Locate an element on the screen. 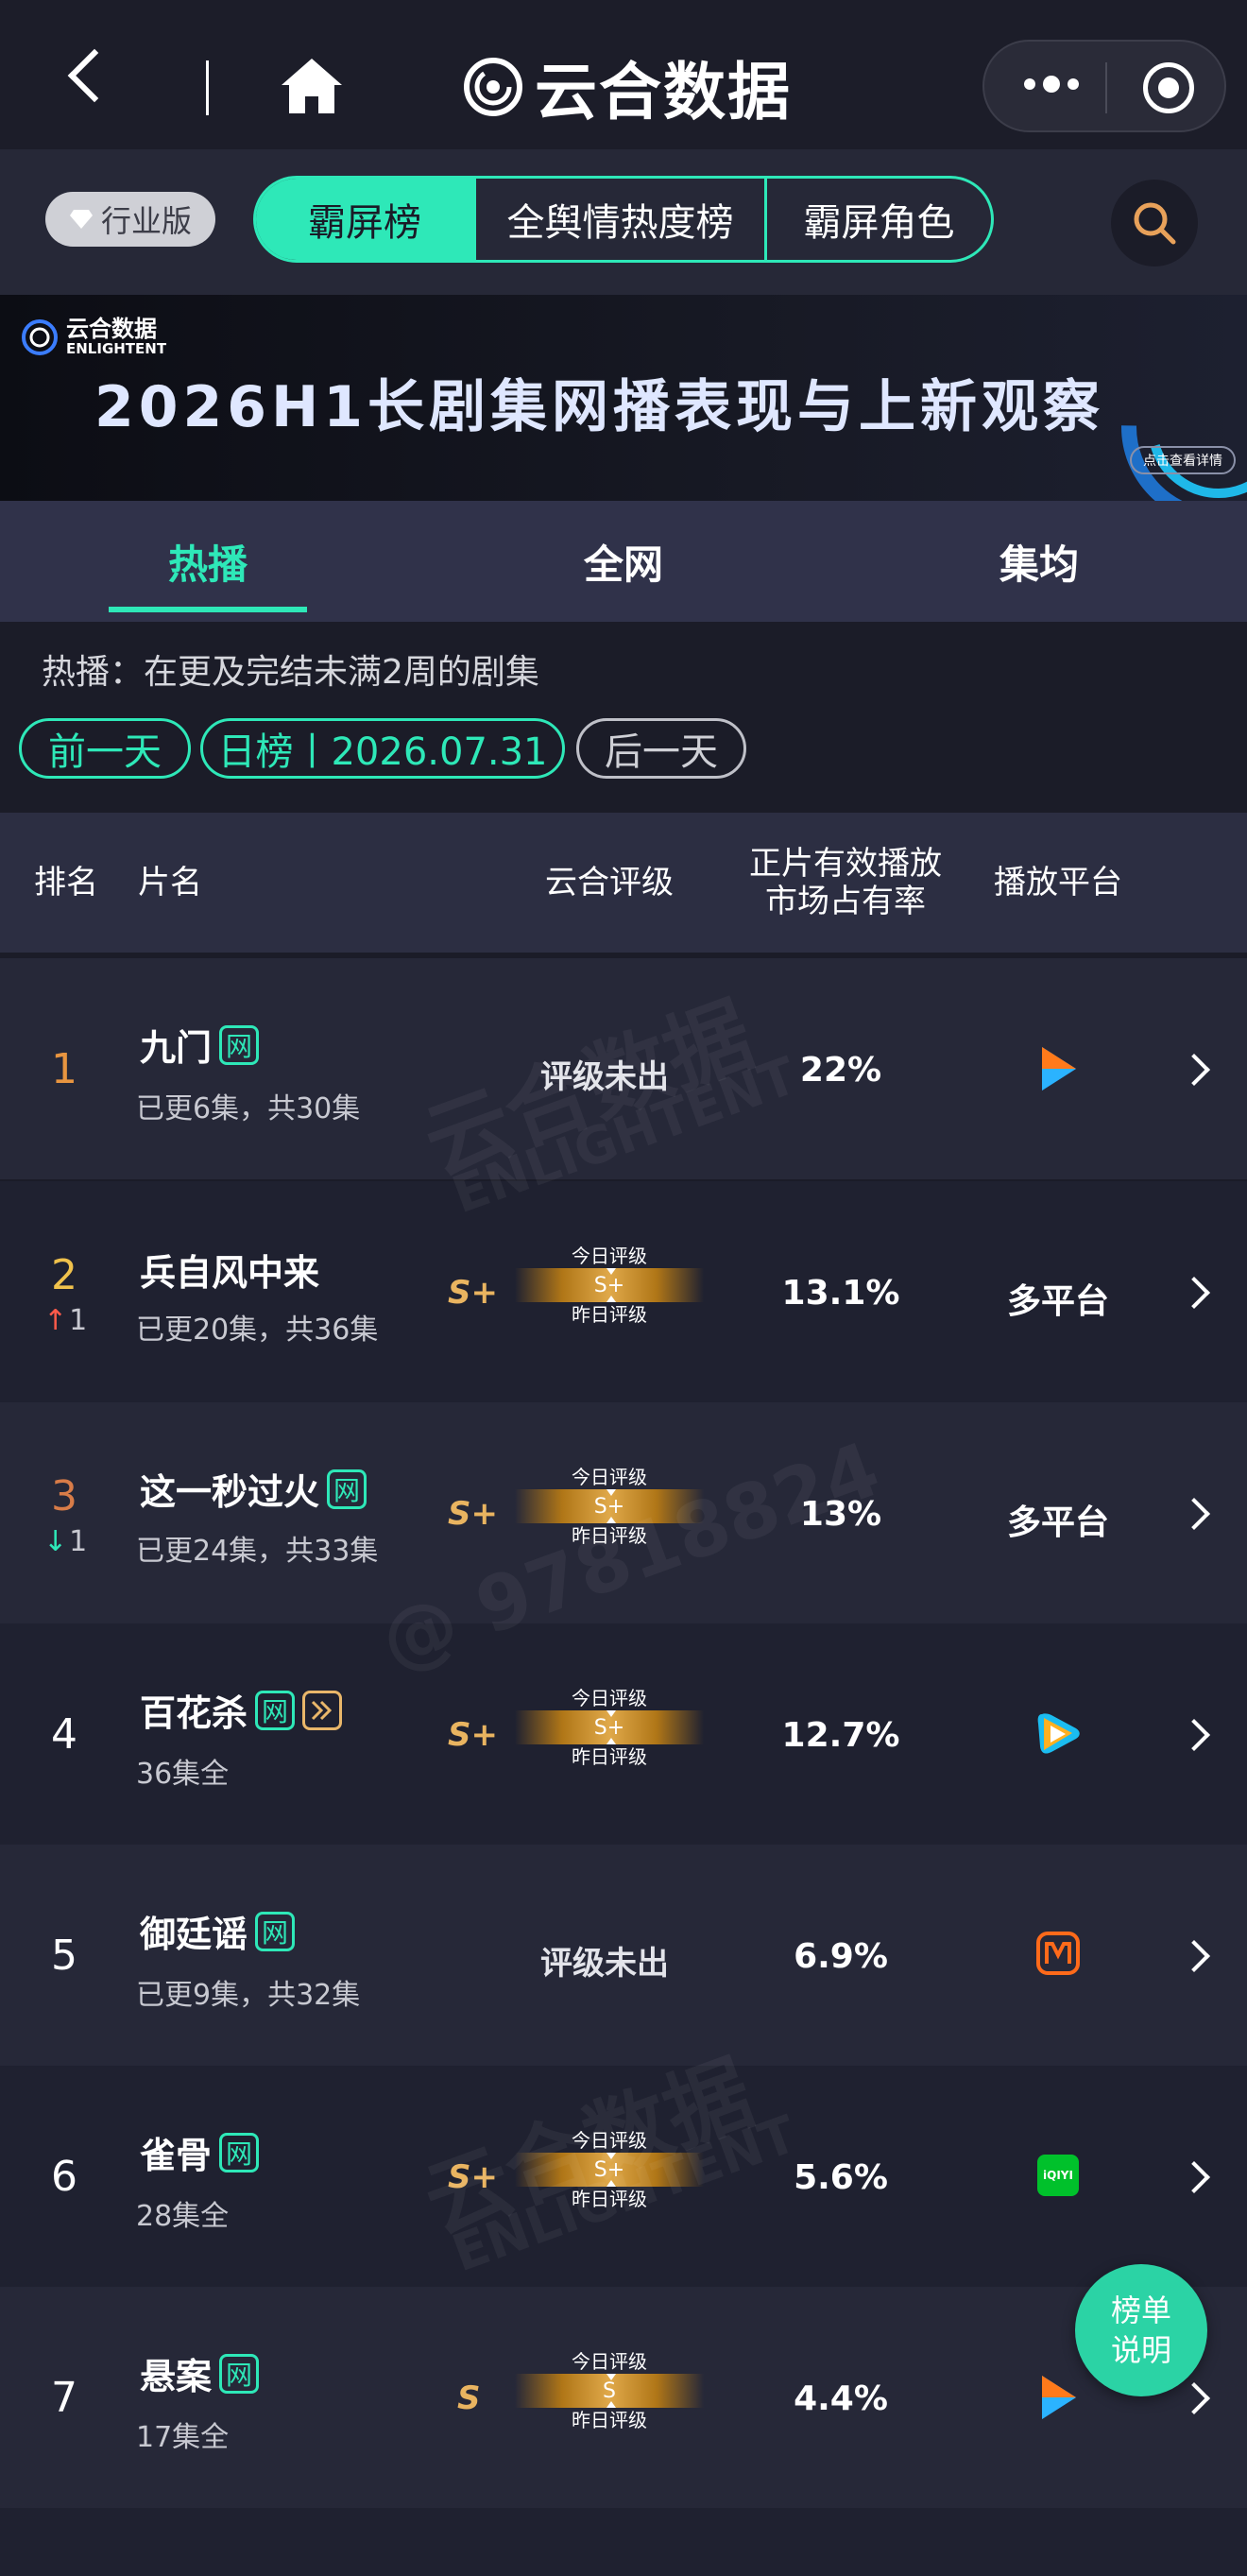  prev-day-button: 前一天 is located at coordinates (105, 748).